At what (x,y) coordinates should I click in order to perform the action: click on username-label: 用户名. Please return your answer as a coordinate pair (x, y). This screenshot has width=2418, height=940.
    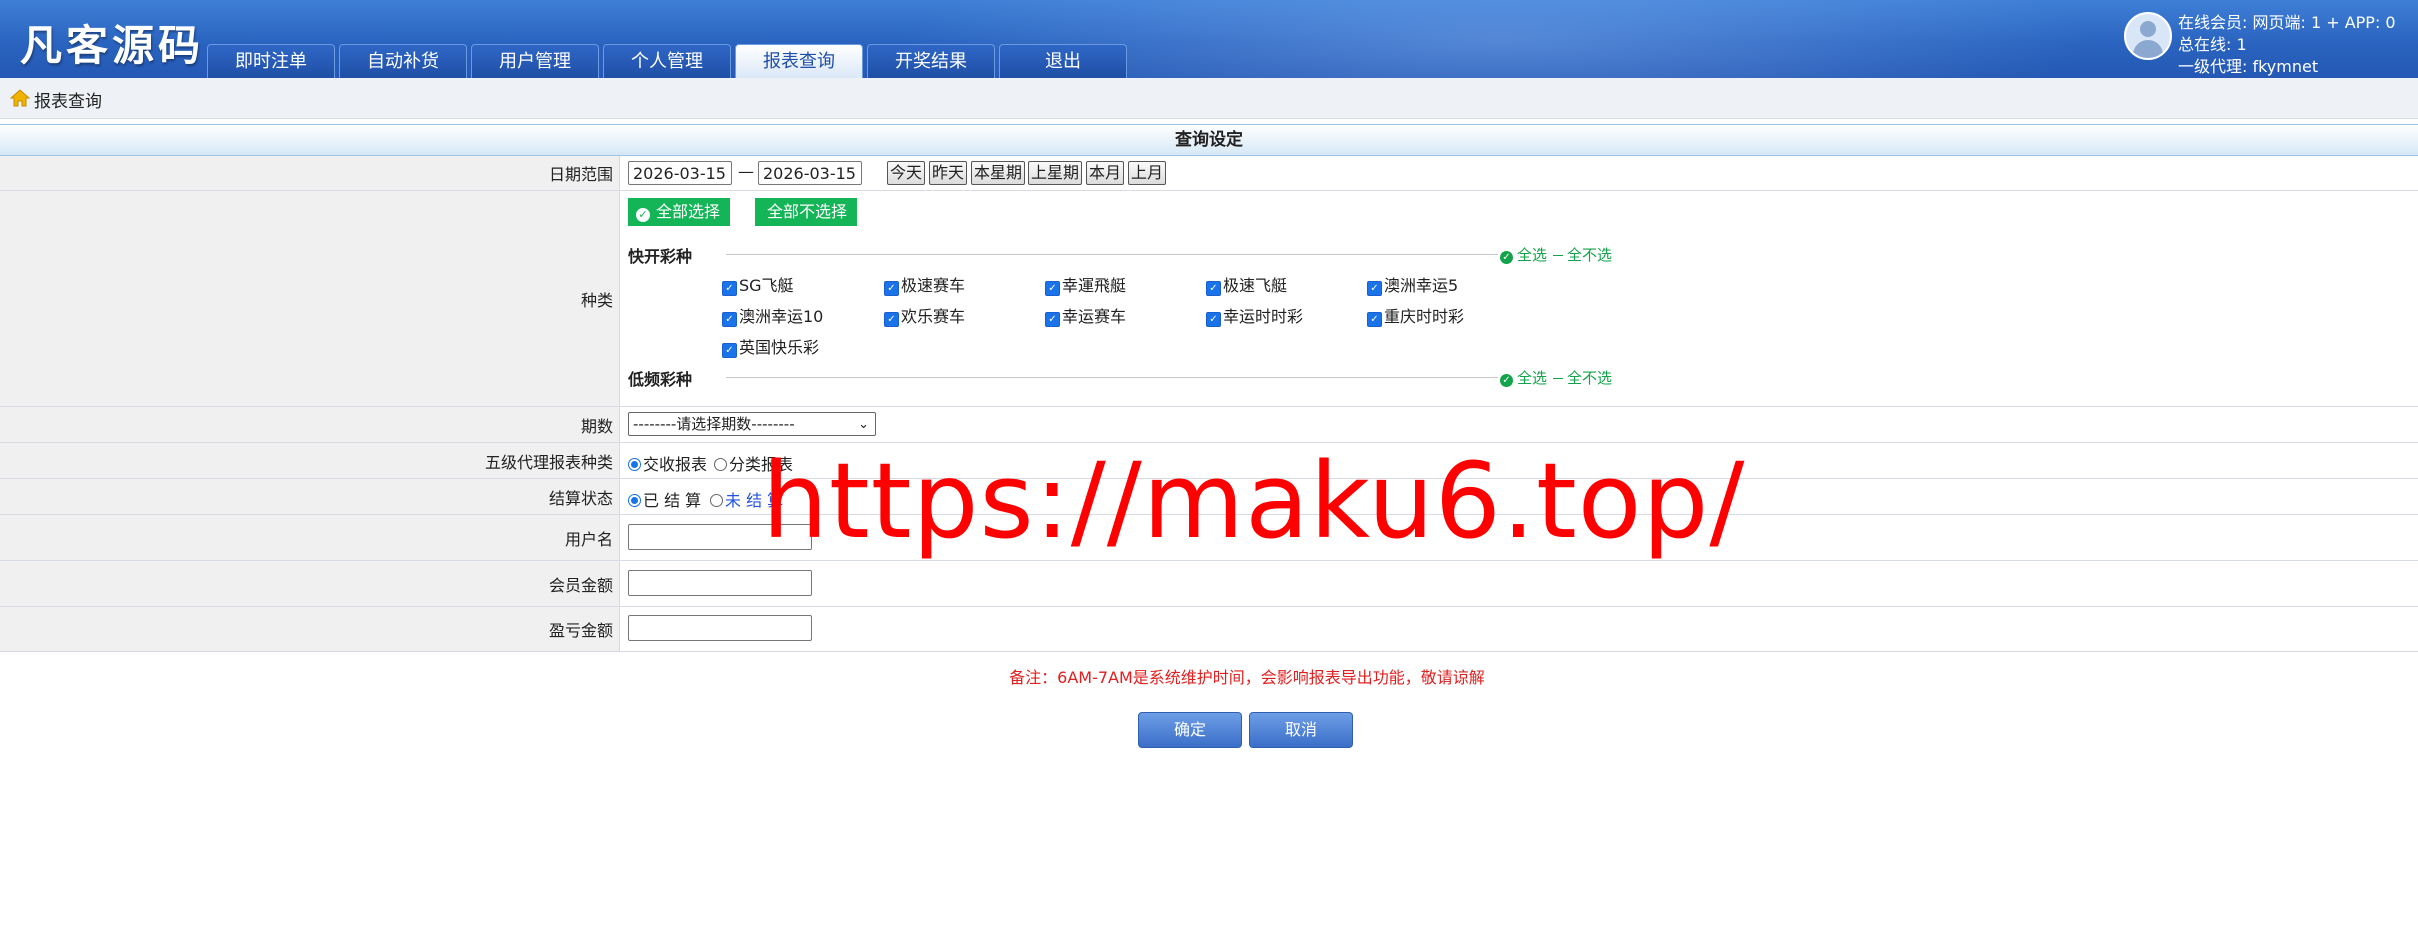
    Looking at the image, I should click on (310, 537).